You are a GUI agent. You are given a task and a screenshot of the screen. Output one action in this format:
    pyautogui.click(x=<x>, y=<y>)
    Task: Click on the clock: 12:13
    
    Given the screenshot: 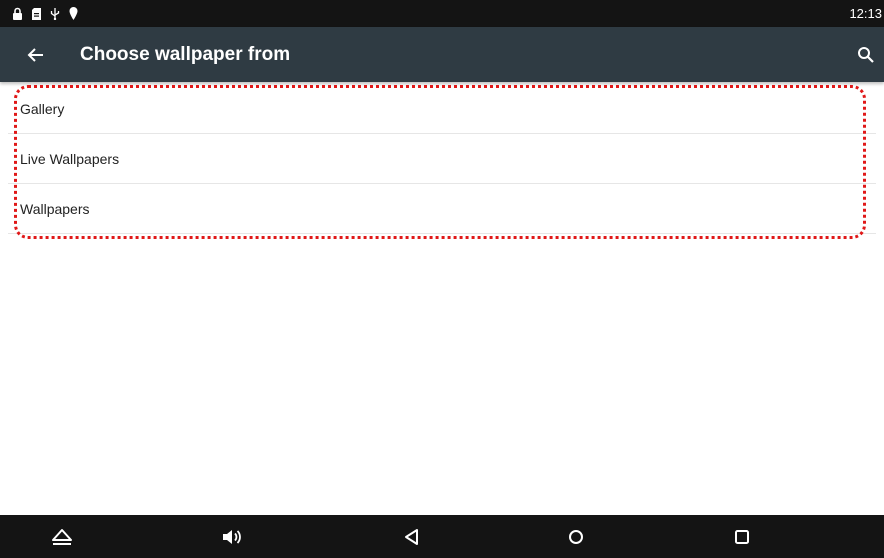 What is the action you would take?
    pyautogui.click(x=865, y=13)
    